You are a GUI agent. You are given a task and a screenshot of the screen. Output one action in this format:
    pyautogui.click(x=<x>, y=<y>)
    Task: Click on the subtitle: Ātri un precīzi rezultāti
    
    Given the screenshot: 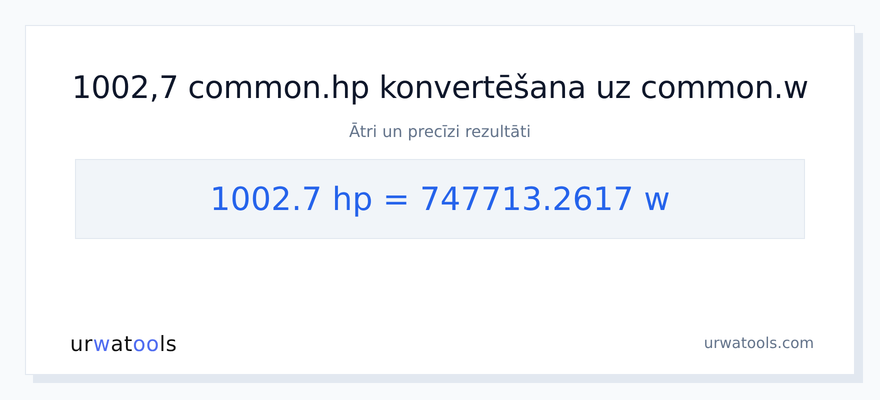 What is the action you would take?
    pyautogui.click(x=440, y=131)
    